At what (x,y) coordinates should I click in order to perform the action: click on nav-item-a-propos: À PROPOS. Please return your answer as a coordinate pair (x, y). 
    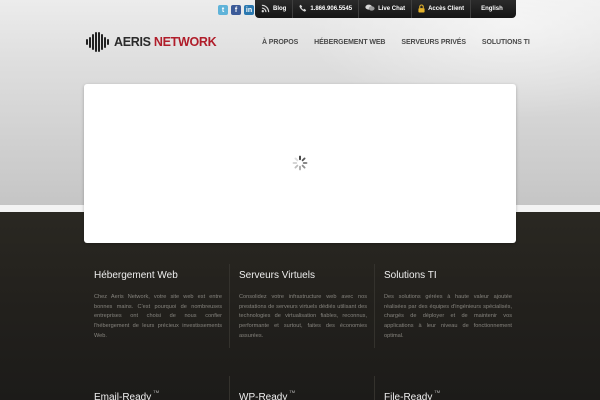
    Looking at the image, I should click on (280, 42).